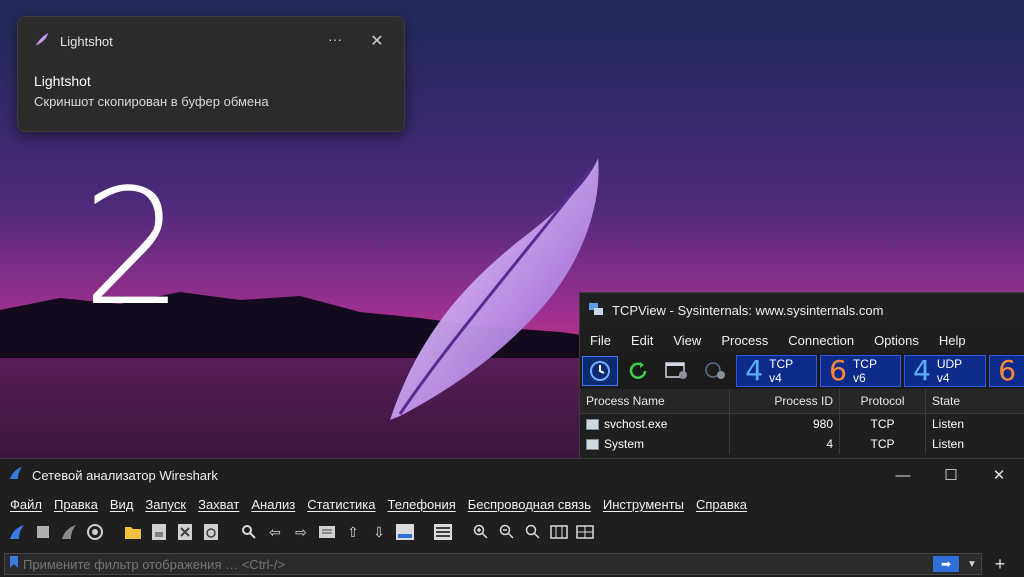 The image size is (1024, 577). Describe the element at coordinates (275, 532) in the screenshot. I see `go-back-icon: ⇦` at that location.